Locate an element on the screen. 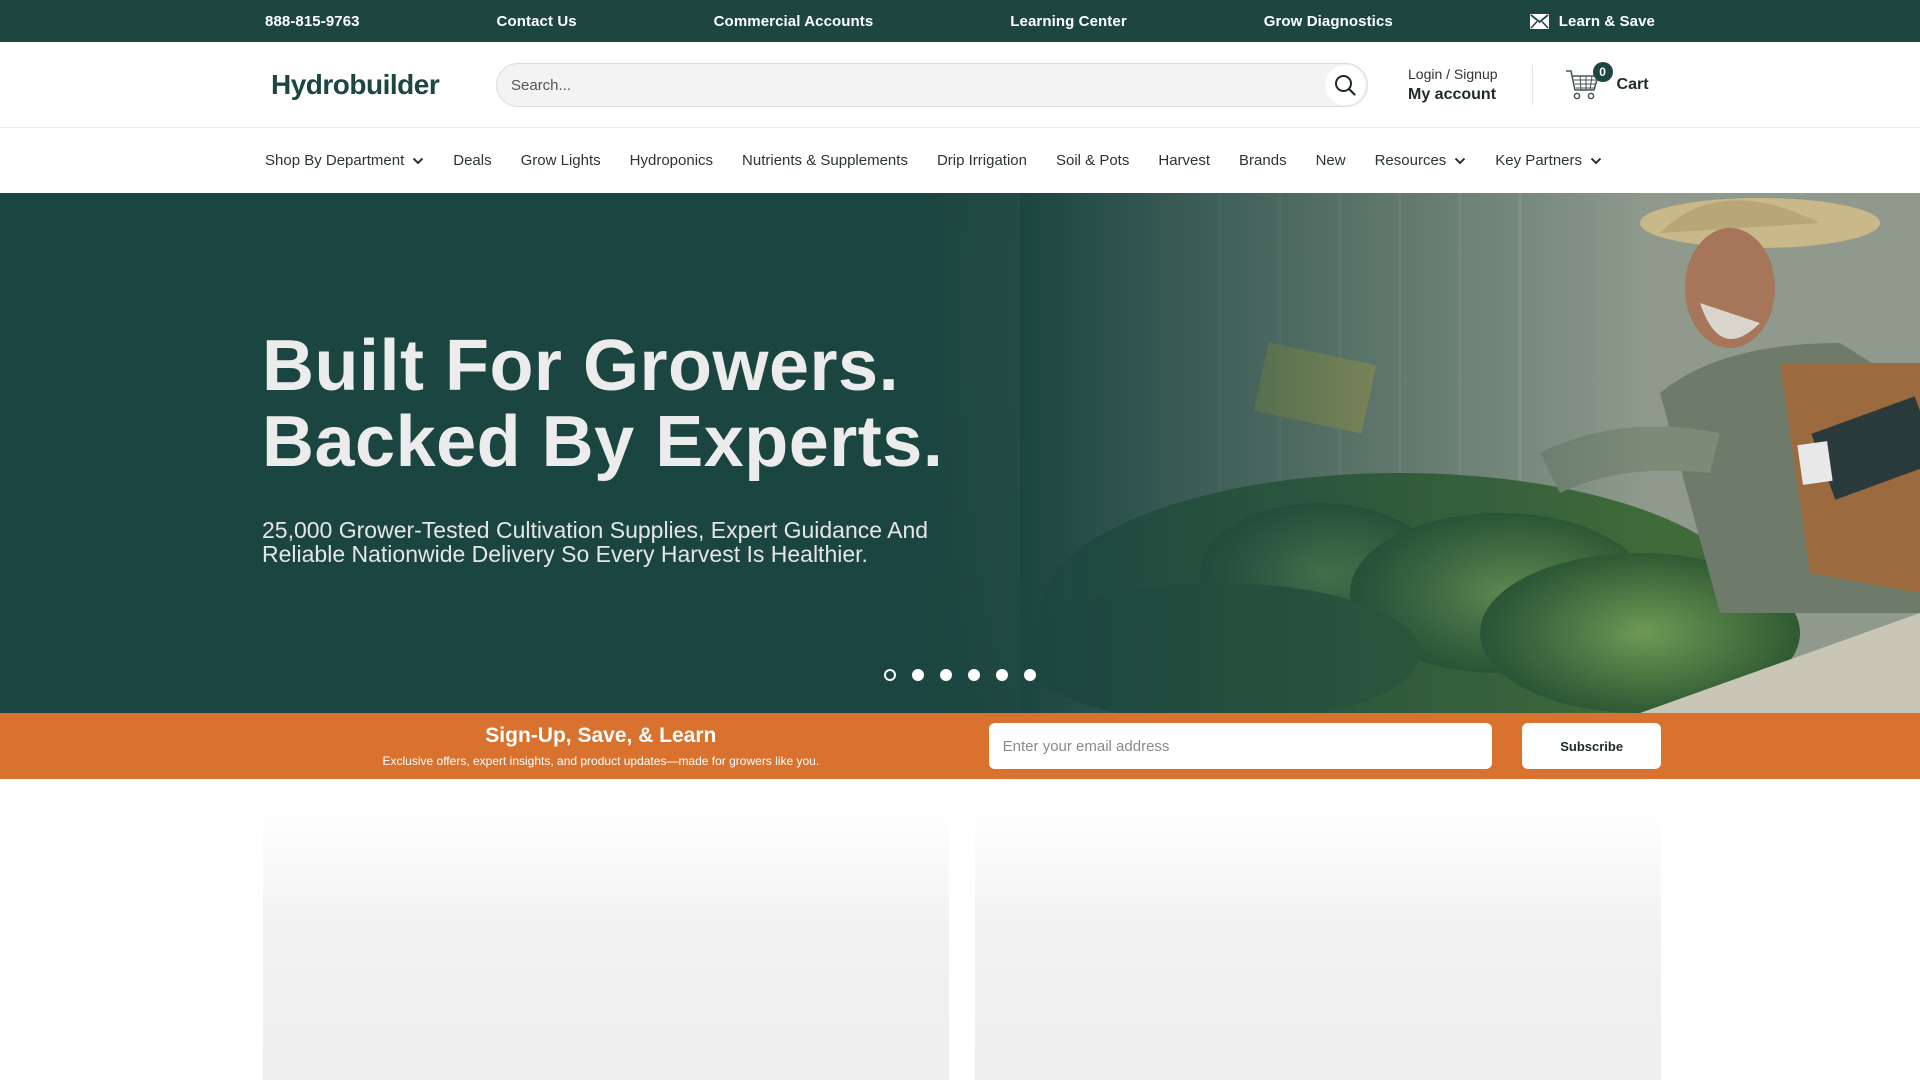  cart-label: Cart is located at coordinates (1632, 84).